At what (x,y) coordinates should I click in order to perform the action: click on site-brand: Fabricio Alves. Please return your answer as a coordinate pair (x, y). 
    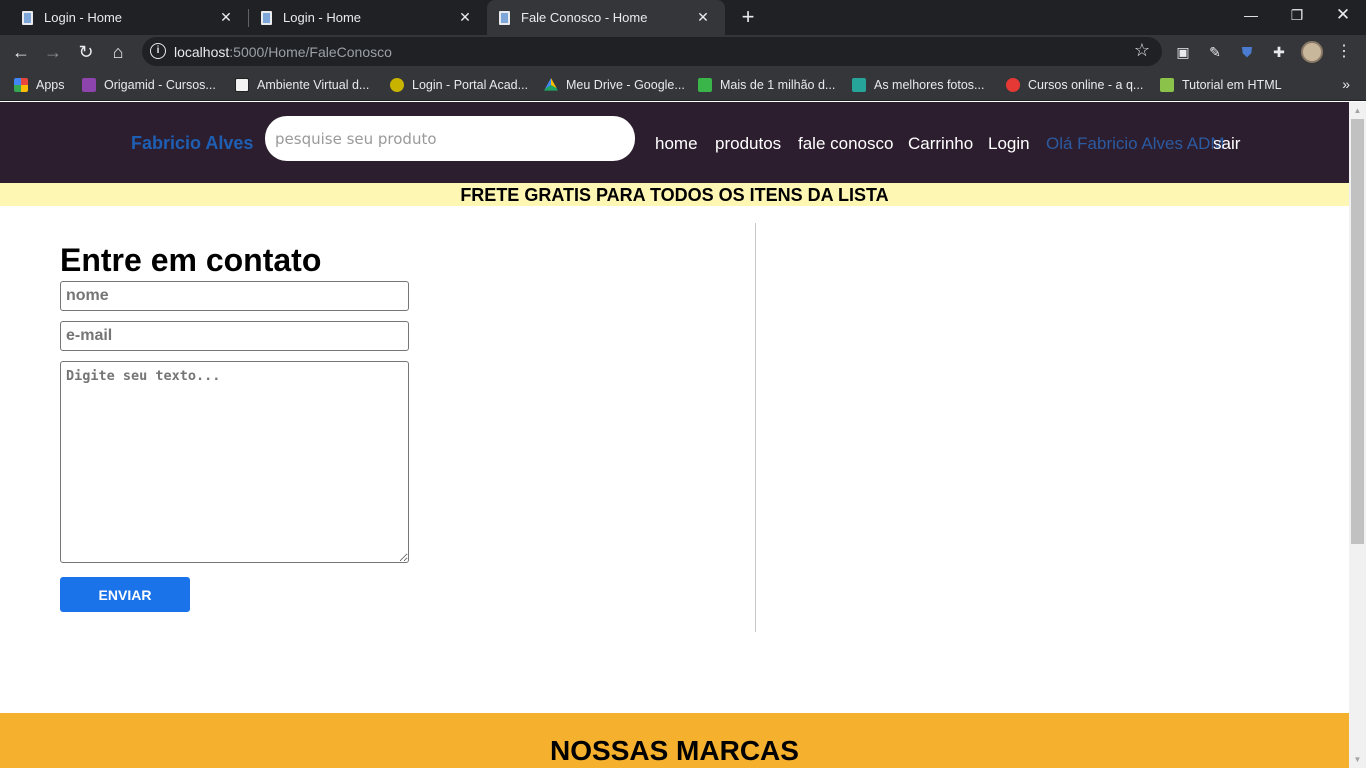
    Looking at the image, I should click on (192, 143).